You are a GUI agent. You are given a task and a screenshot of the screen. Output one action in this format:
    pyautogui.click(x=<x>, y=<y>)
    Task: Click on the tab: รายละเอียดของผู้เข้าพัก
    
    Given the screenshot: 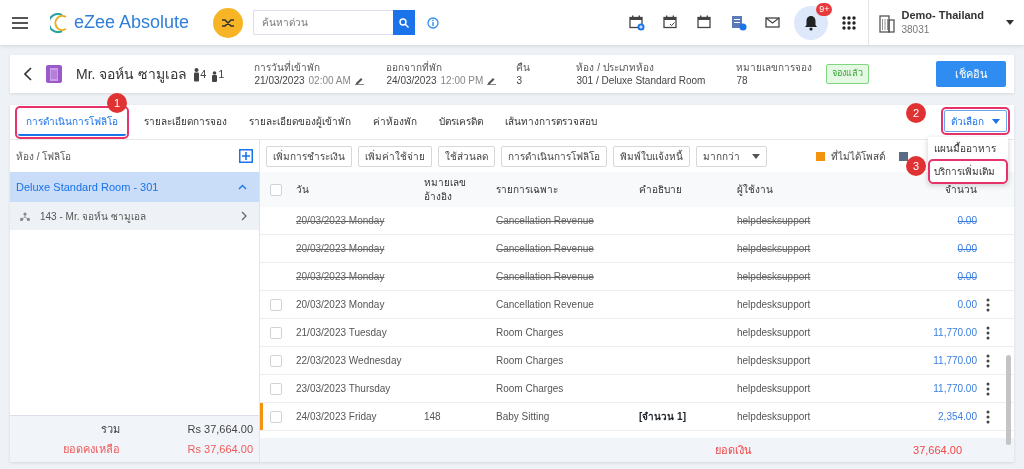 What is the action you would take?
    pyautogui.click(x=300, y=122)
    